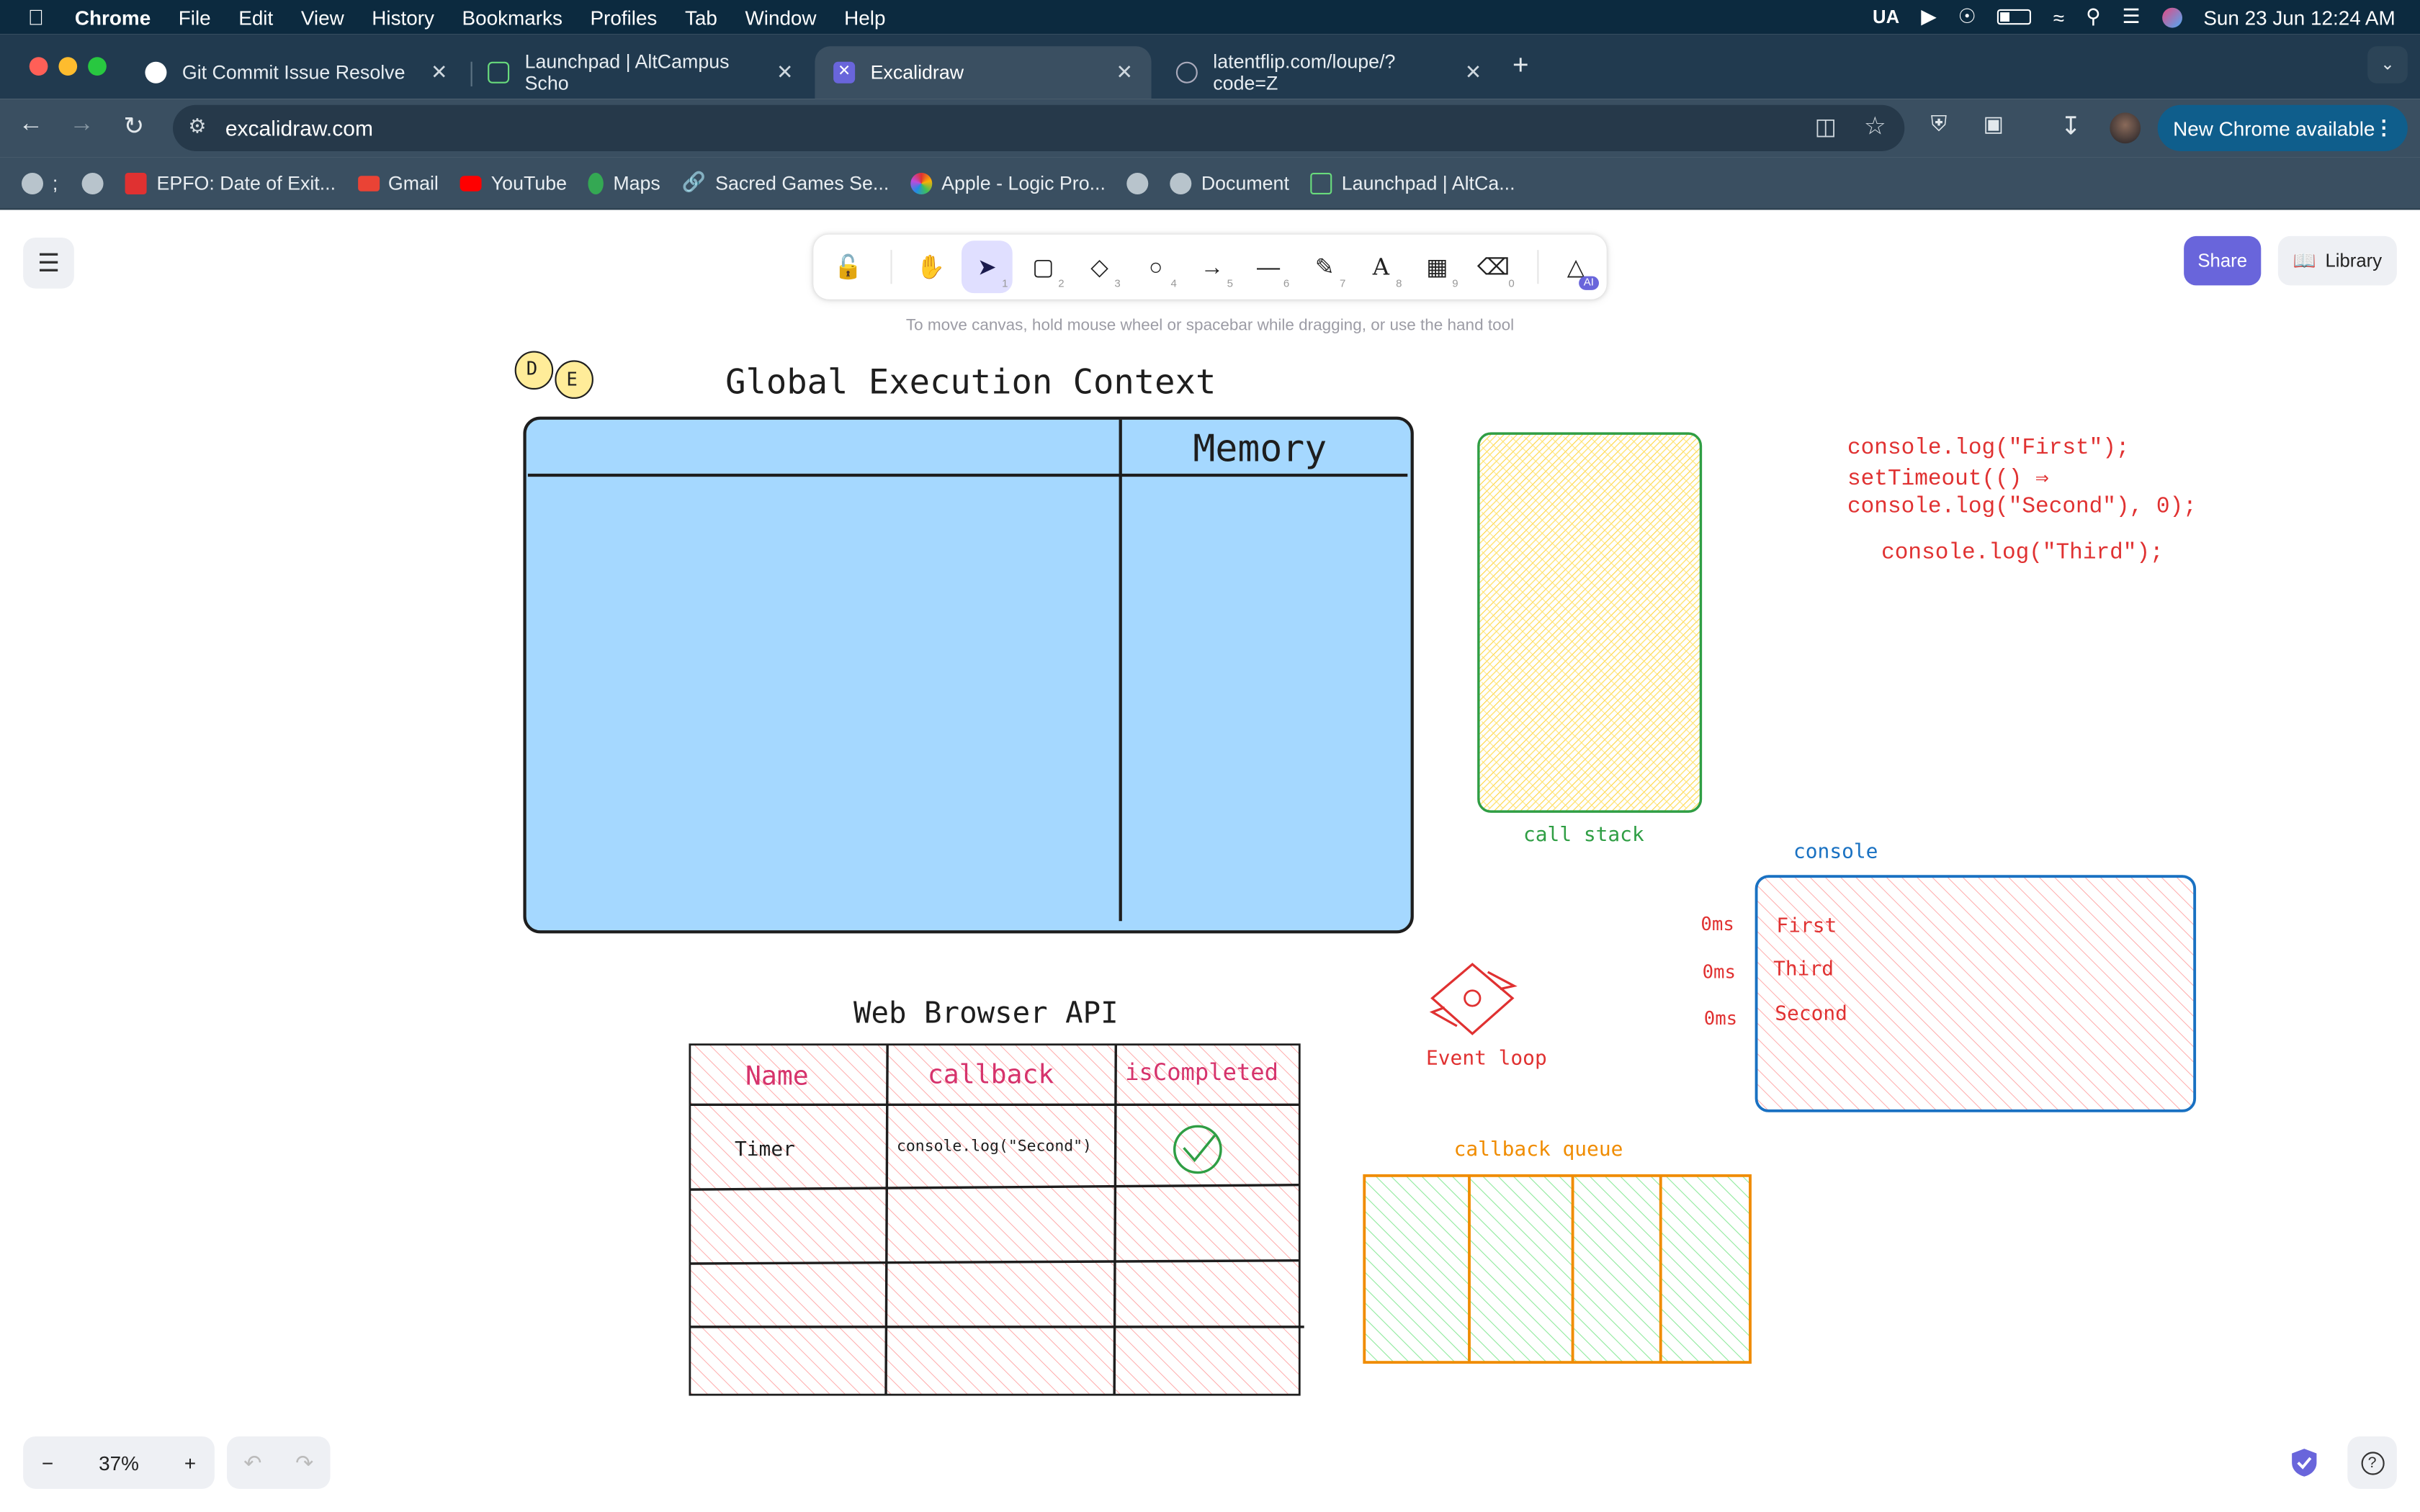  I want to click on redo-icon: ↷, so click(304, 1462).